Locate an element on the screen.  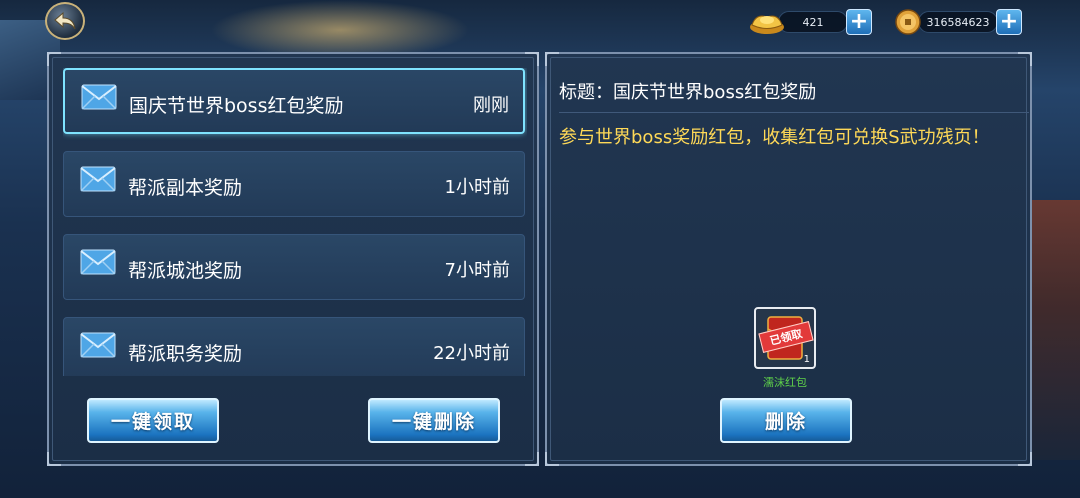
mail-detail-body: 参与世界boss奖励红包，收集红包可兑换S武功残页！ is located at coordinates (774, 137).